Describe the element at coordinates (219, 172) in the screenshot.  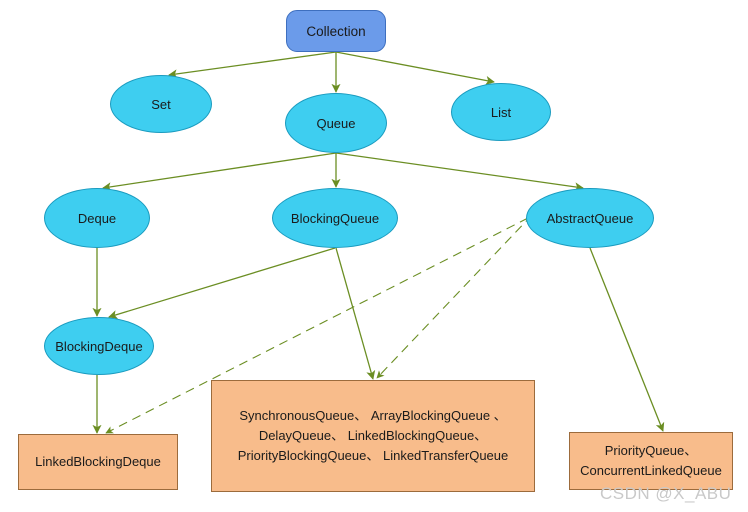
I see `edge-queue-to-deque` at that location.